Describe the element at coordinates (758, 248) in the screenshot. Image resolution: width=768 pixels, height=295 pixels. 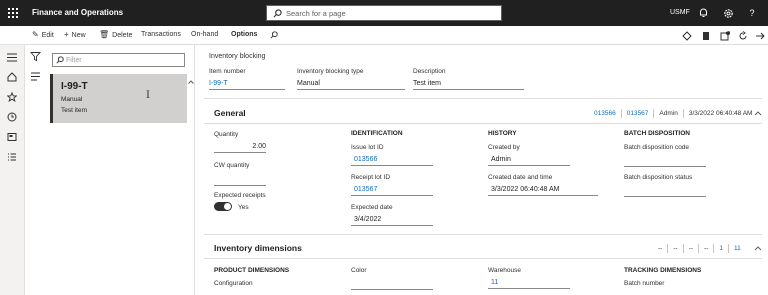
I see `collapse-dimensions-icon` at that location.